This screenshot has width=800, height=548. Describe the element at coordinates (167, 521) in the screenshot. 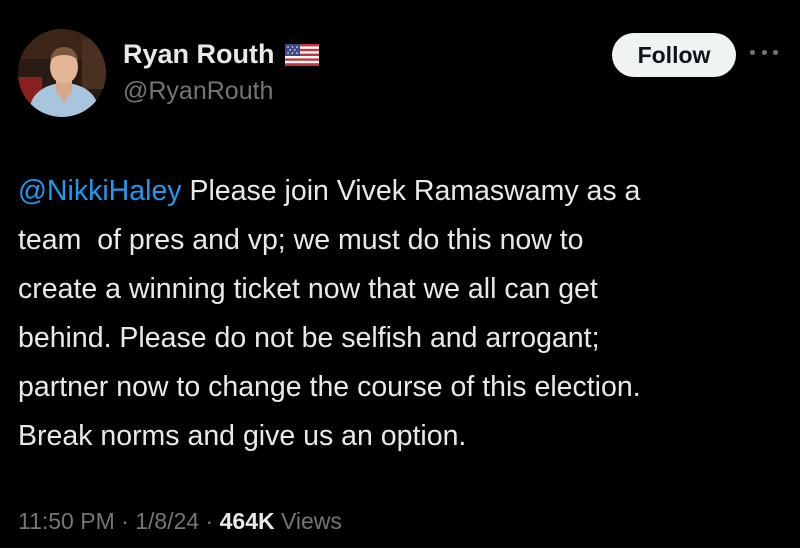

I see `tweet-date: 1/8/24` at that location.